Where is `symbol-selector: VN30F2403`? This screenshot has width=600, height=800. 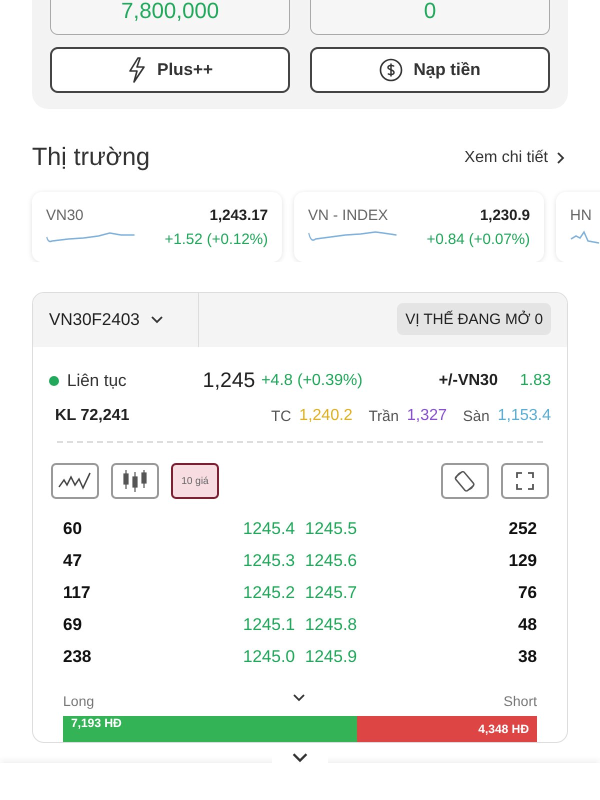
symbol-selector: VN30F2403 is located at coordinates (116, 320).